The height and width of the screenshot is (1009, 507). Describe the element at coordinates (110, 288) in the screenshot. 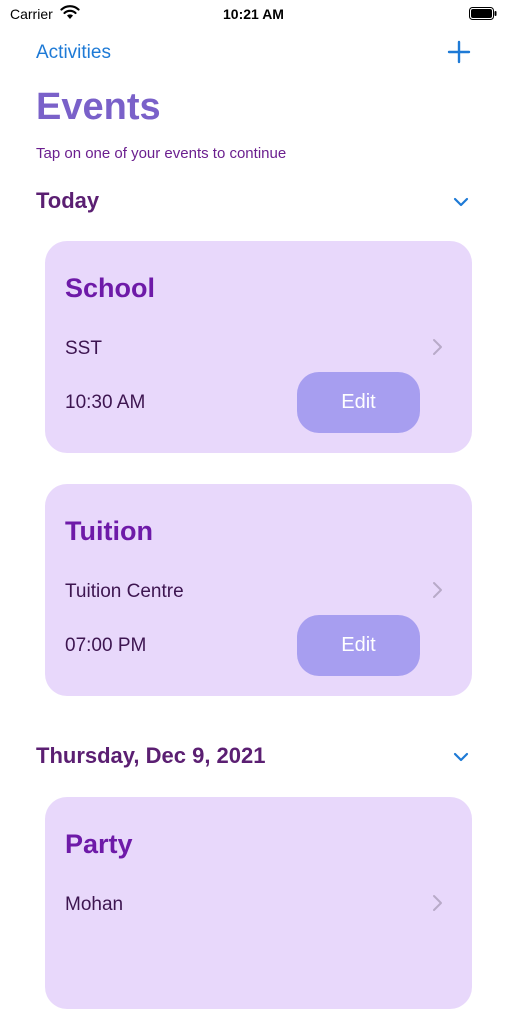

I see `event-title: School` at that location.